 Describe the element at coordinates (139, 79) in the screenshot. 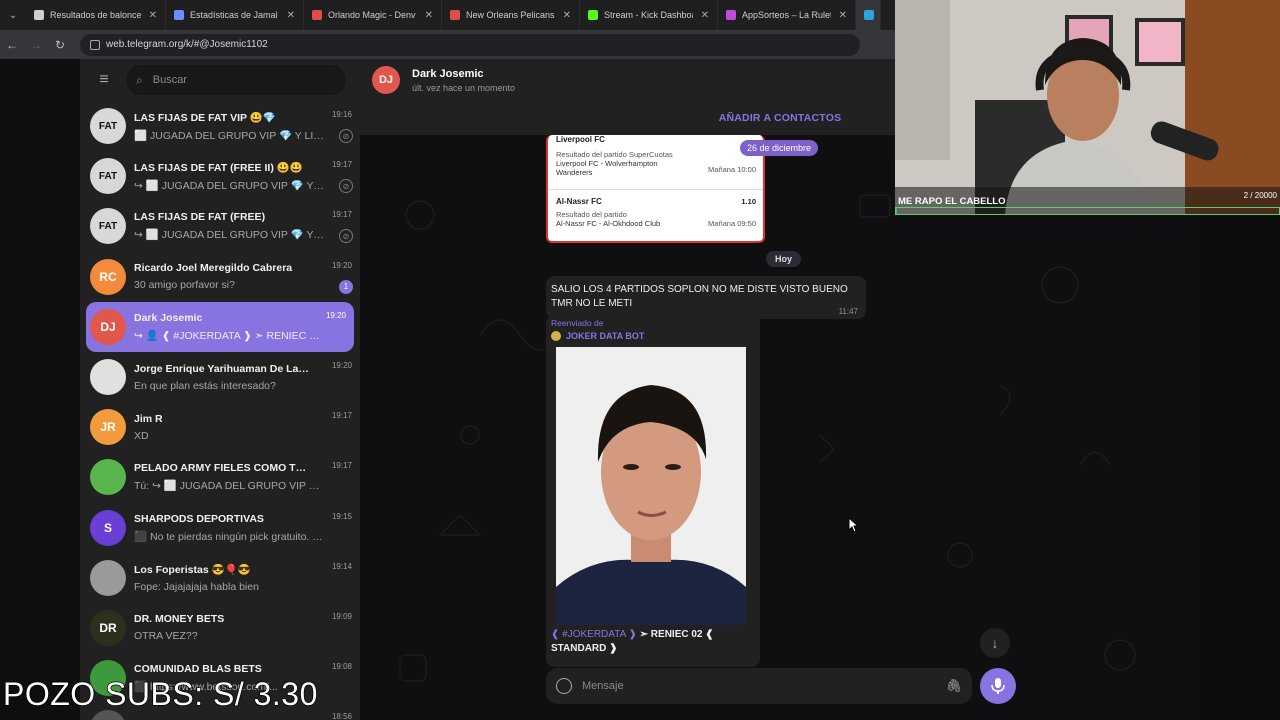

I see `search-icon: ⌕` at that location.